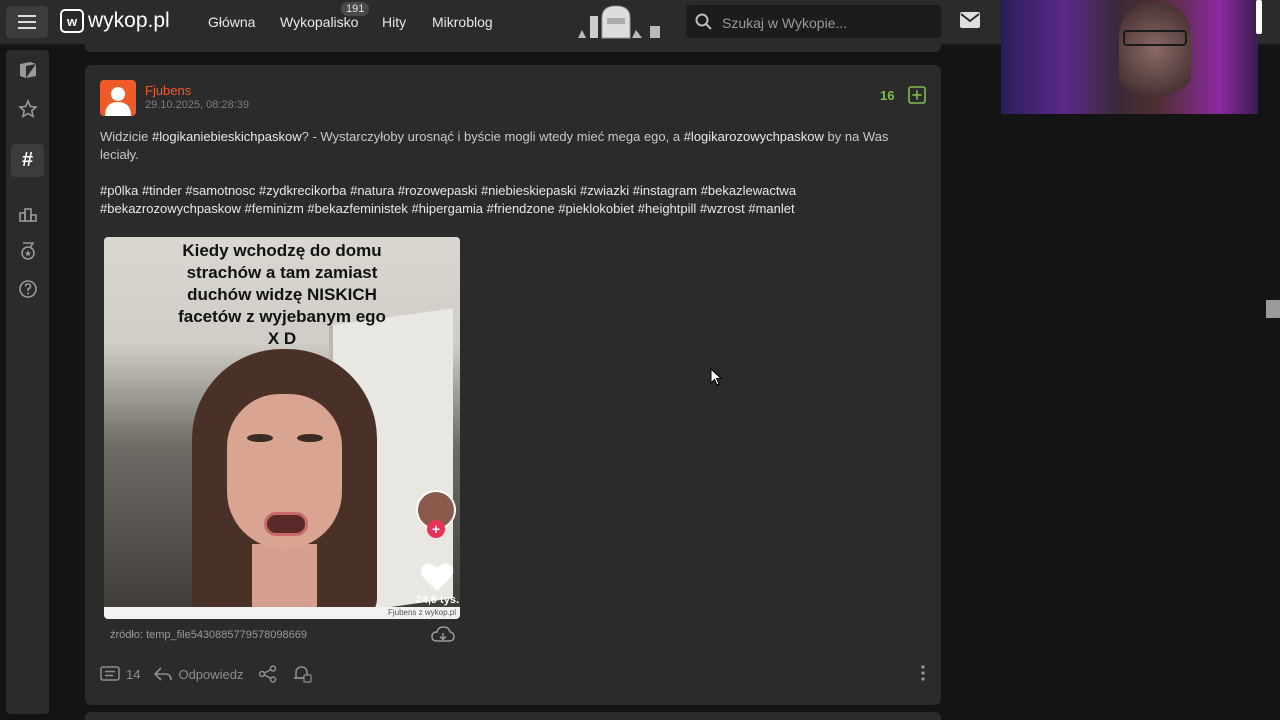 This screenshot has width=1280, height=720. I want to click on search-icon, so click(703, 21).